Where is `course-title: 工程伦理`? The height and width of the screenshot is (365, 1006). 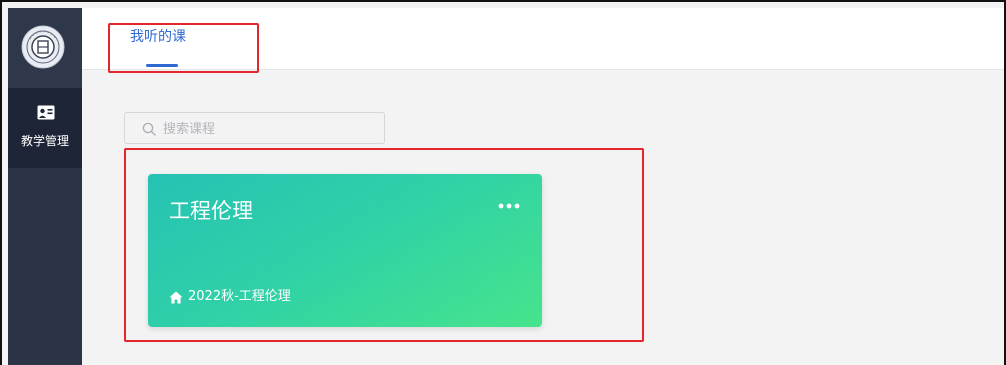 course-title: 工程伦理 is located at coordinates (211, 211).